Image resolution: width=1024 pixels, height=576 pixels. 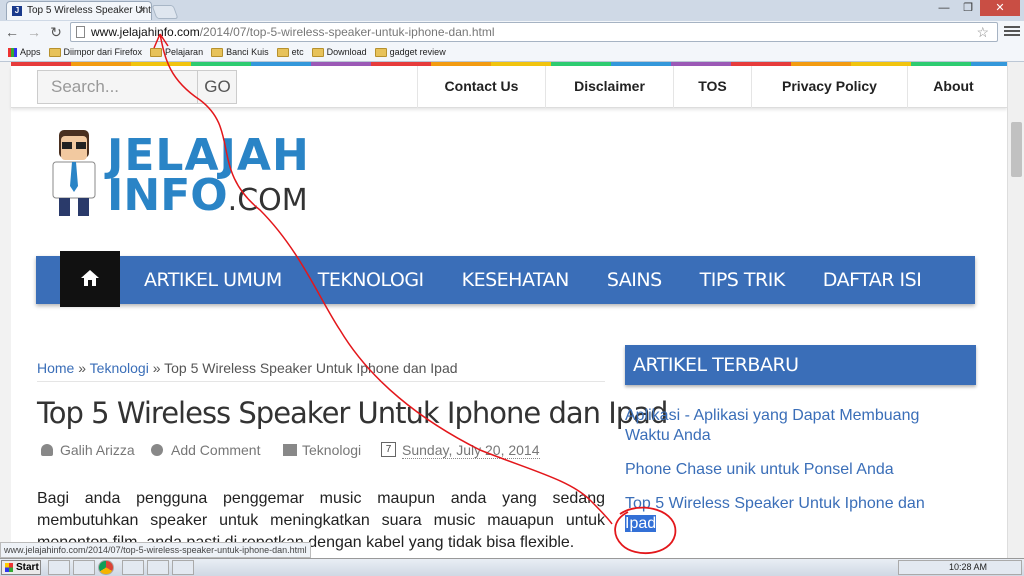 What do you see at coordinates (716, 365) in the screenshot?
I see `widget-title: ARTIKEL TERBARU` at bounding box center [716, 365].